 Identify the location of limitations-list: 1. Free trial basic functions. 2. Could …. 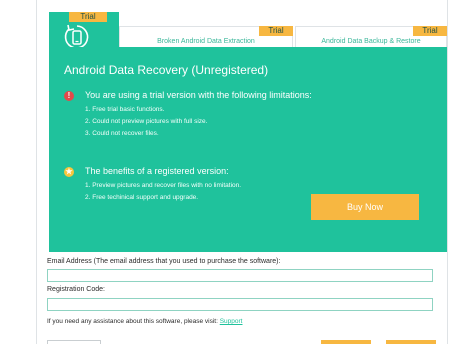
(146, 122).